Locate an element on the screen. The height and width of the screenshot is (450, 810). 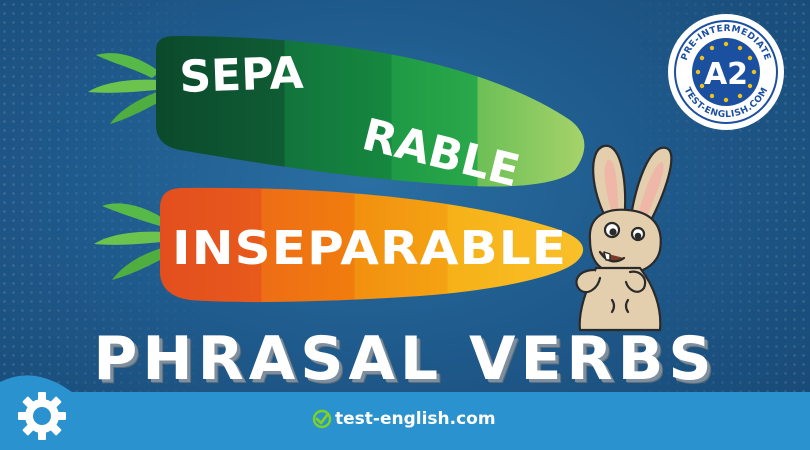
badge-level: A2 is located at coordinates (726, 74).